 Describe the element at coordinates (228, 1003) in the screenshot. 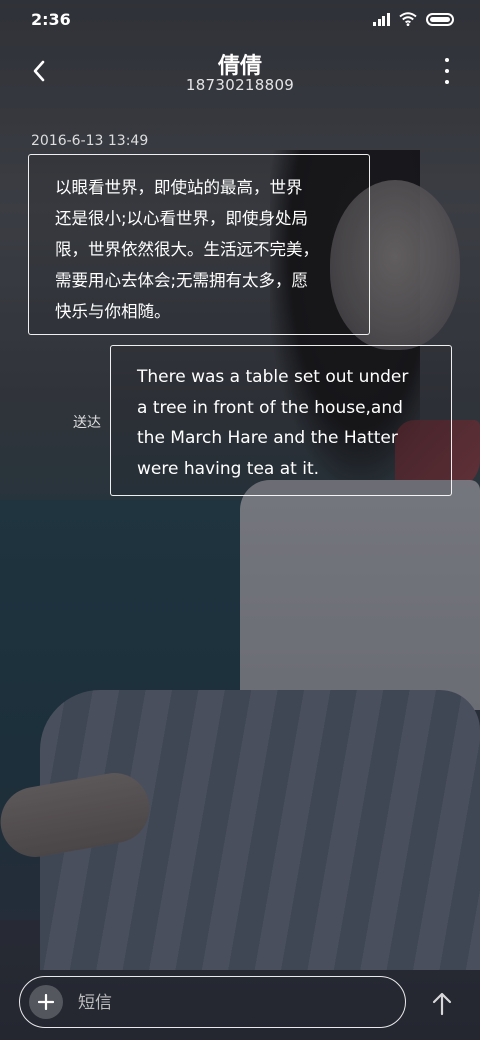

I see `message-input` at that location.